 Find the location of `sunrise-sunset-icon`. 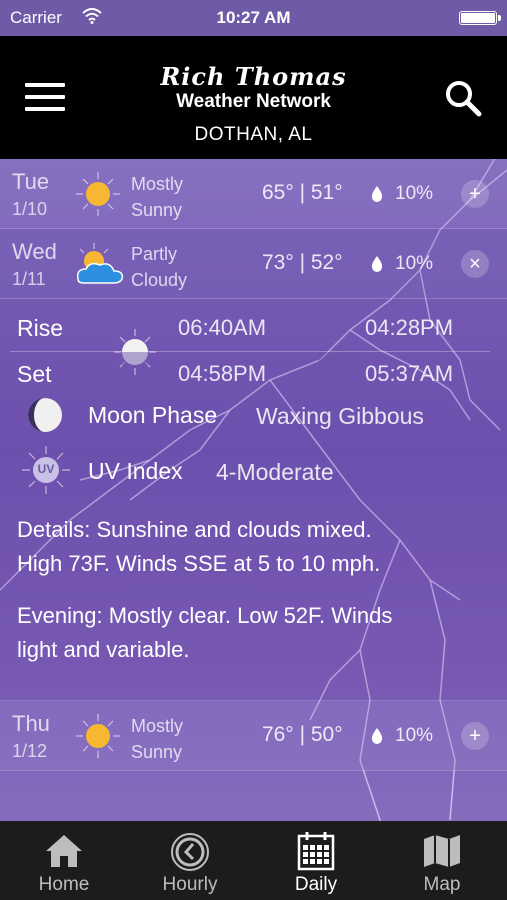

sunrise-sunset-icon is located at coordinates (135, 354).